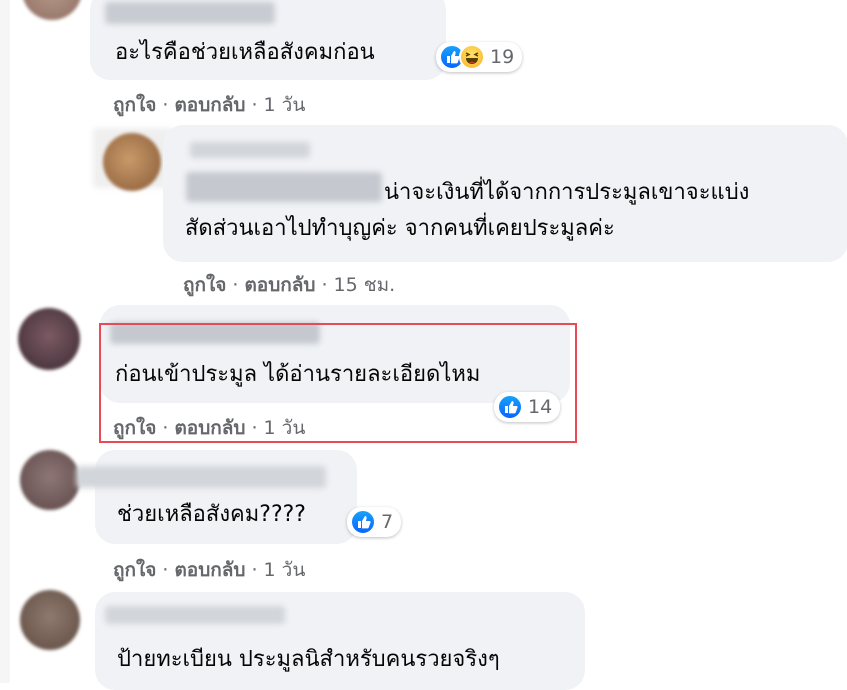 This screenshot has height=690, width=847. I want to click on comment-text: ช่วยเหลือสังคม????, so click(211, 514).